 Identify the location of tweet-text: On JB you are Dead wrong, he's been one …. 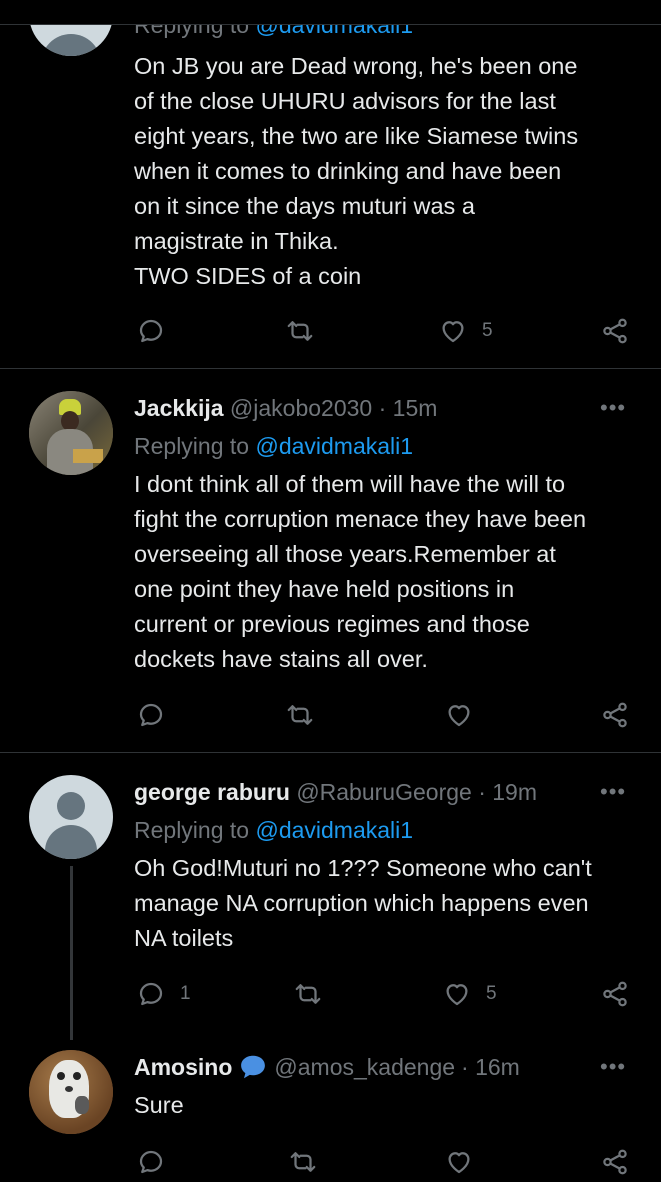
(356, 171).